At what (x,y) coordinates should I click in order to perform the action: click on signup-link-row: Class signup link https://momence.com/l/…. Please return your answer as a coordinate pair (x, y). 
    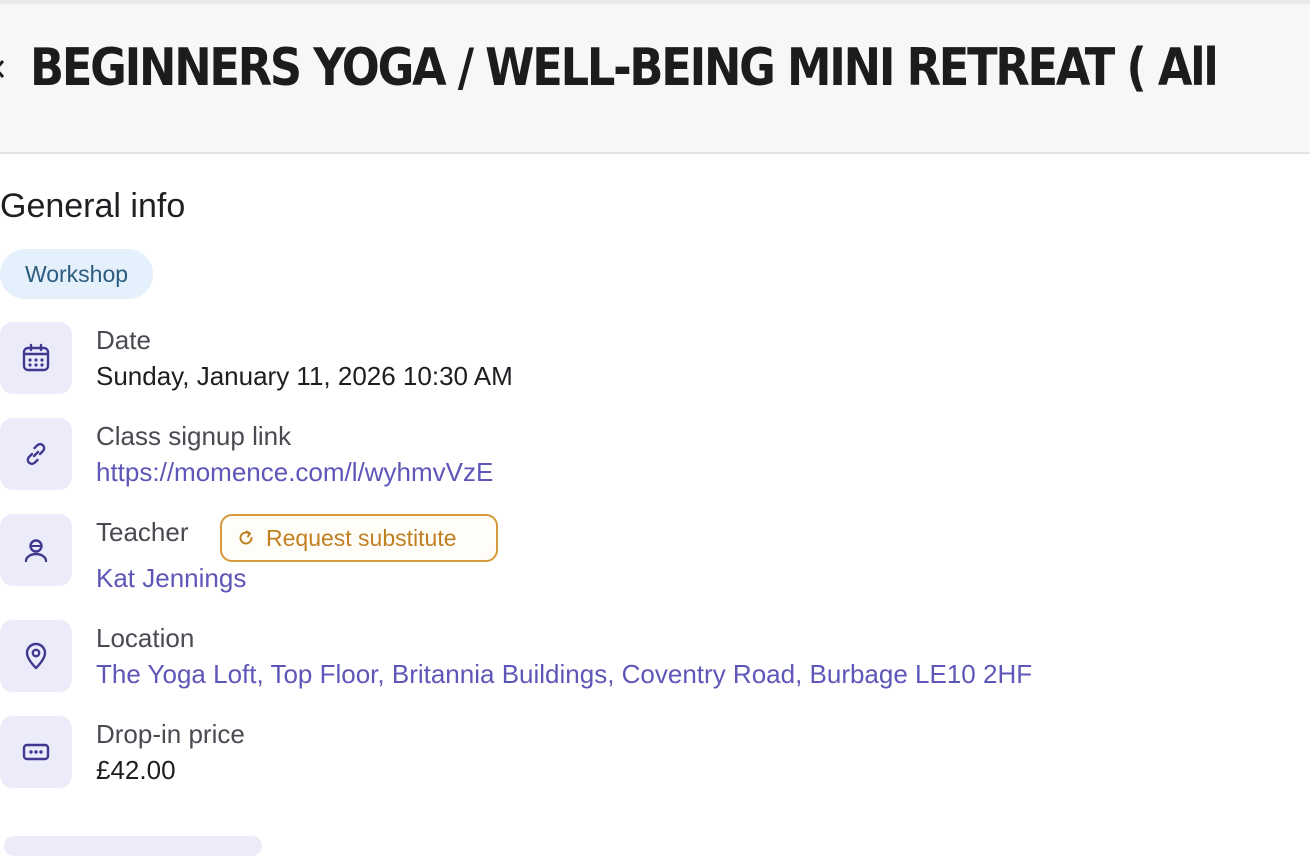
    Looking at the image, I should click on (650, 454).